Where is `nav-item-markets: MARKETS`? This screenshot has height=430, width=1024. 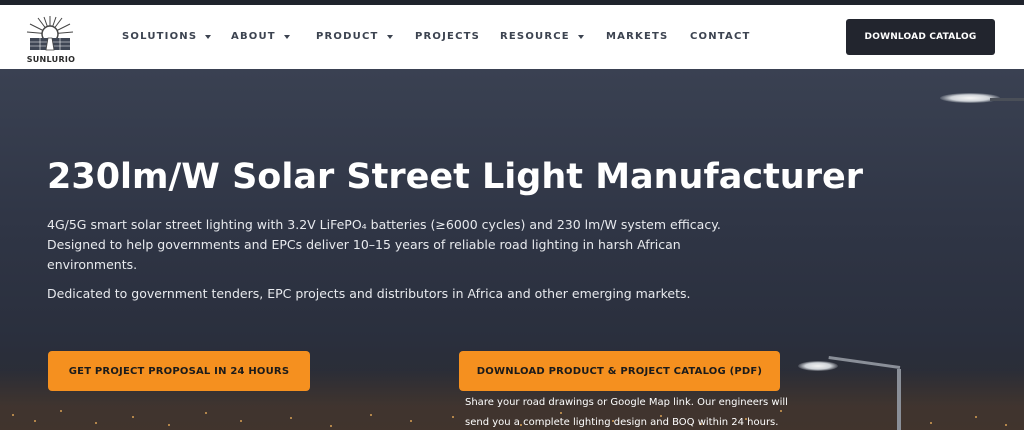 nav-item-markets: MARKETS is located at coordinates (637, 36).